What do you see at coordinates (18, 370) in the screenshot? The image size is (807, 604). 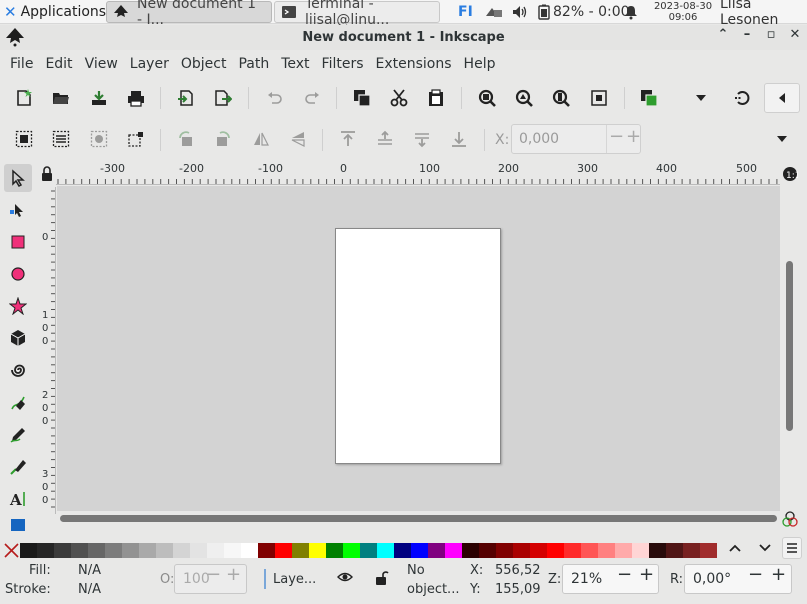 I see `spiral-tool-icon` at bounding box center [18, 370].